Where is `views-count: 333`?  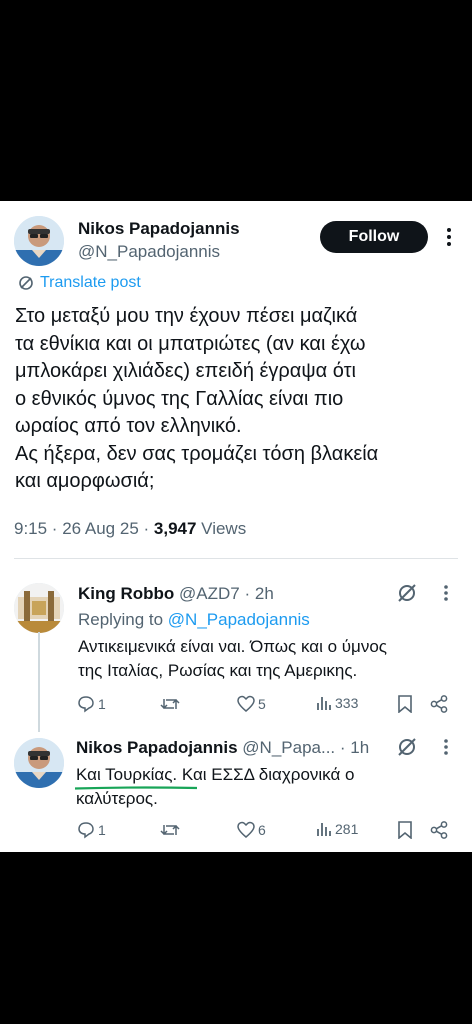
views-count: 333 is located at coordinates (347, 703).